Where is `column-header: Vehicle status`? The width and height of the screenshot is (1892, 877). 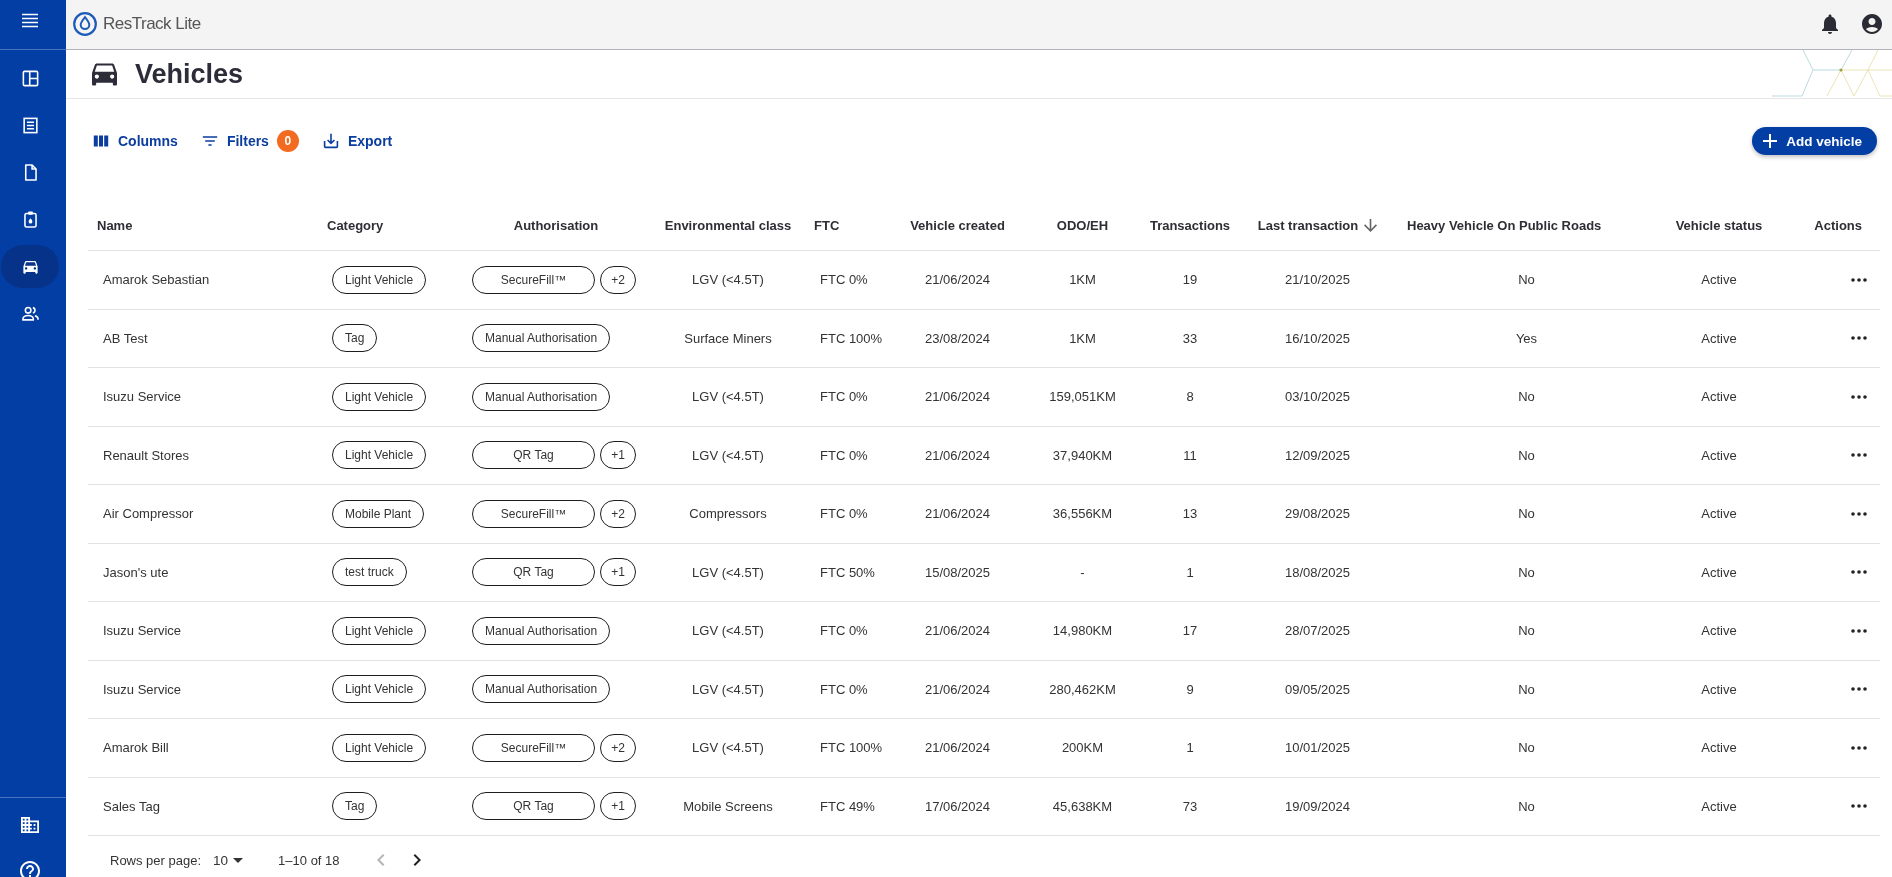
column-header: Vehicle status is located at coordinates (1719, 225).